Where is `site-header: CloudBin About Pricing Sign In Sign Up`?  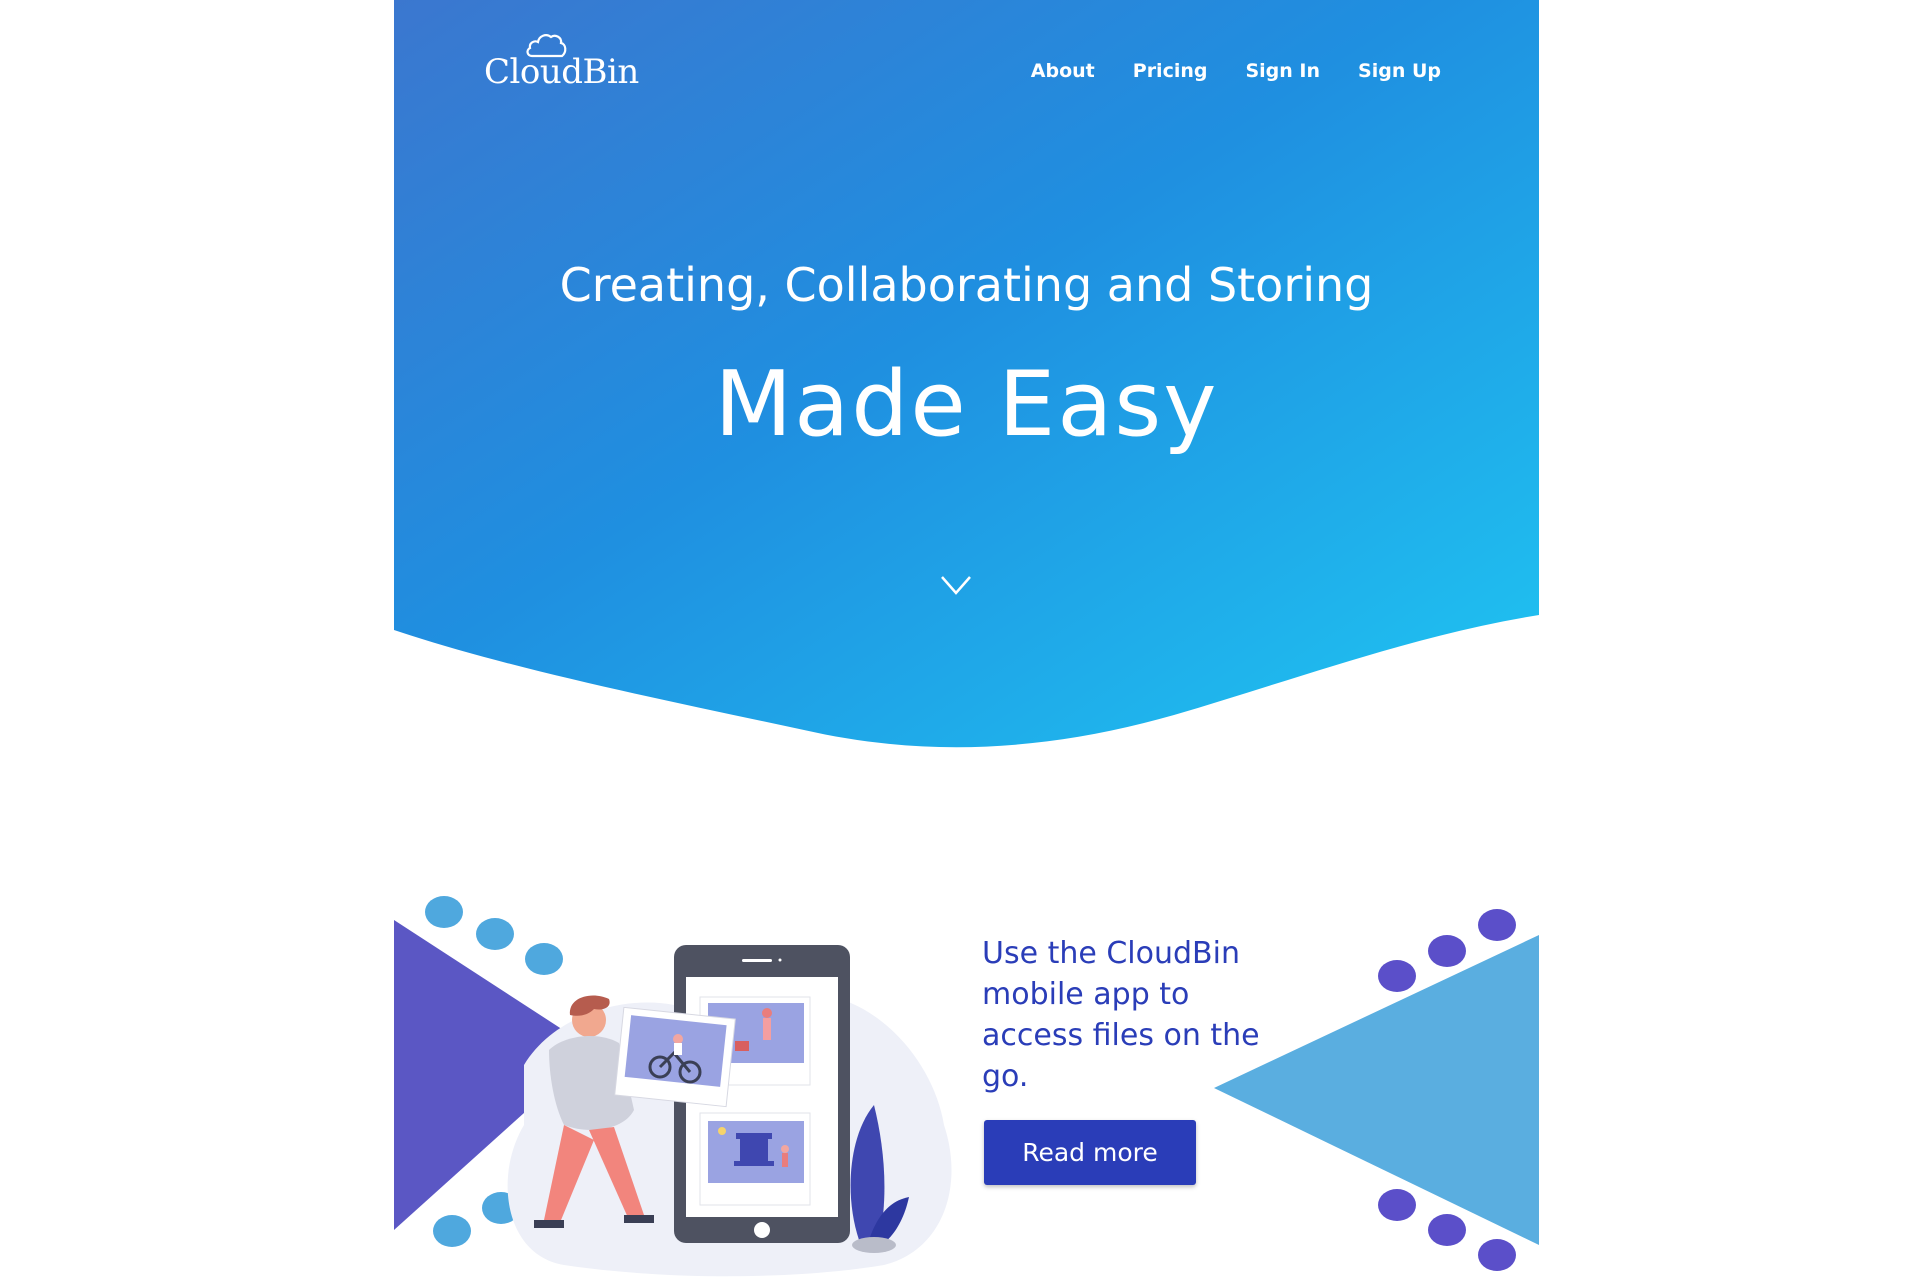
site-header: CloudBin About Pricing Sign In Sign Up is located at coordinates (966, 65).